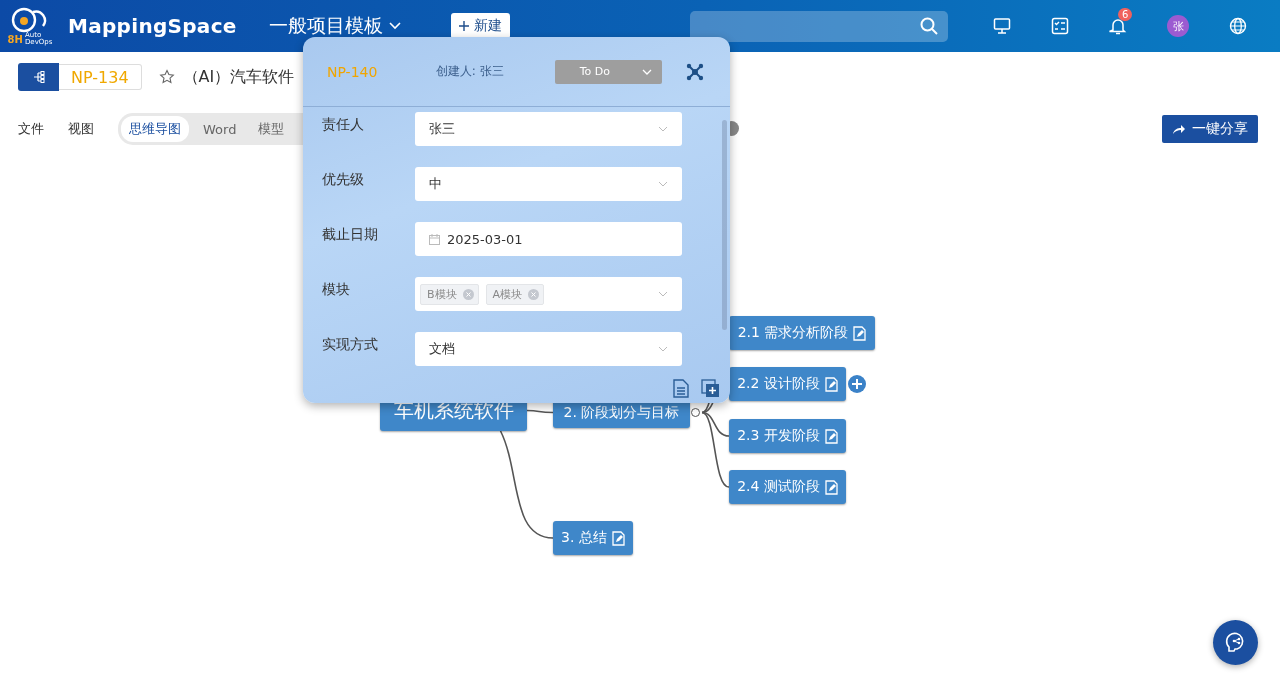 The height and width of the screenshot is (690, 1280). Describe the element at coordinates (548, 239) in the screenshot. I see `date-field: 2025-03-01` at that location.